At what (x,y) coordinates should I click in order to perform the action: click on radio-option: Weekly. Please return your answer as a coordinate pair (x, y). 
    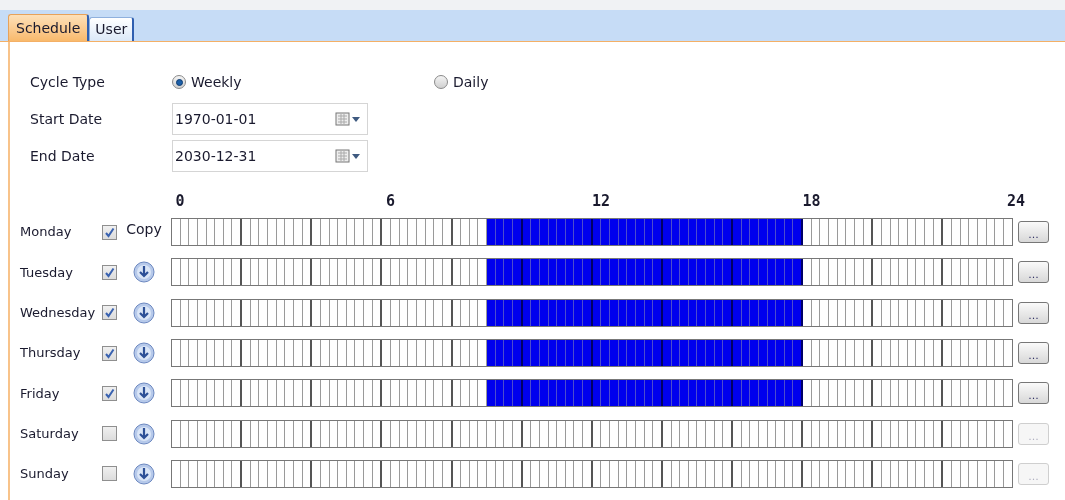
    Looking at the image, I should click on (303, 82).